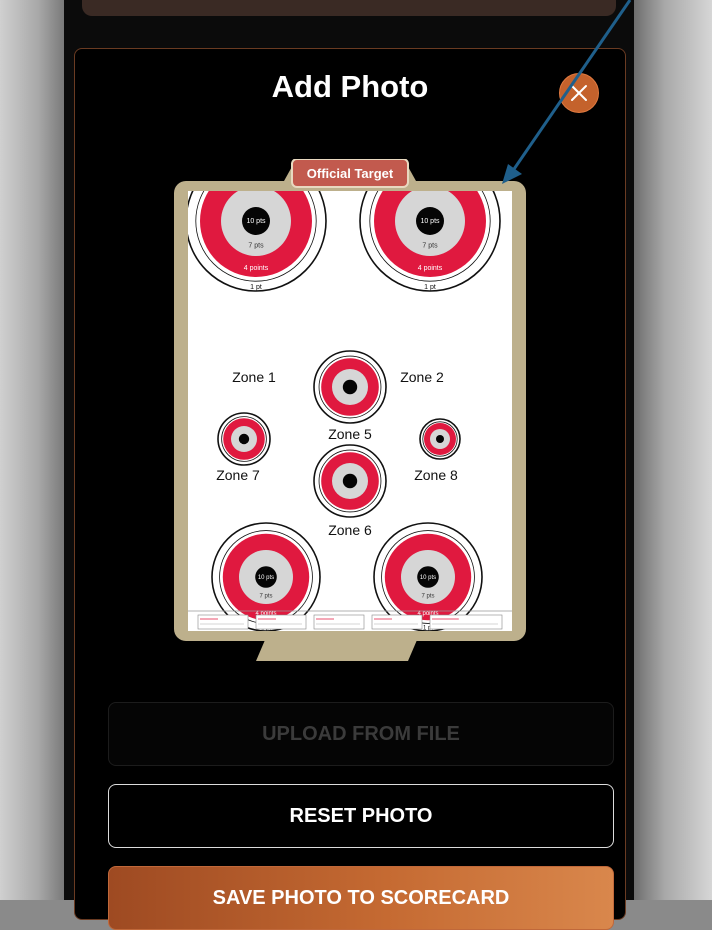 This screenshot has height=930, width=712. I want to click on zone-label: Zone 5, so click(350, 434).